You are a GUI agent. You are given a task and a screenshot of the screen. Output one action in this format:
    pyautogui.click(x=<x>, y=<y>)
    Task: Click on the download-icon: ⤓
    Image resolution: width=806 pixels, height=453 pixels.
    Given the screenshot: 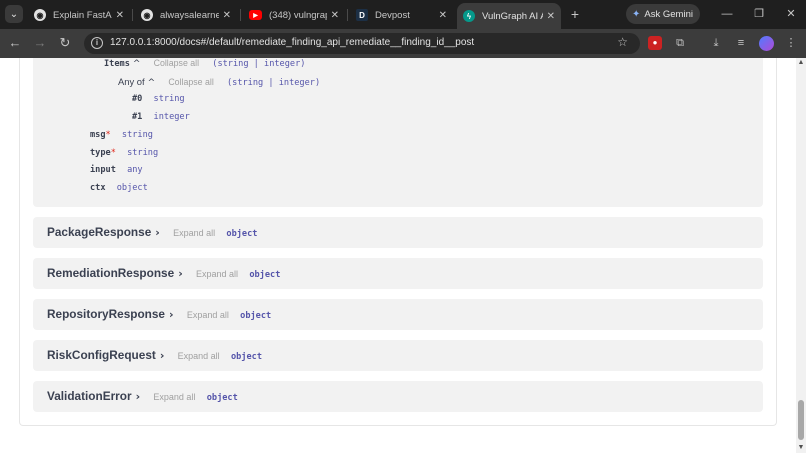 What is the action you would take?
    pyautogui.click(x=716, y=43)
    